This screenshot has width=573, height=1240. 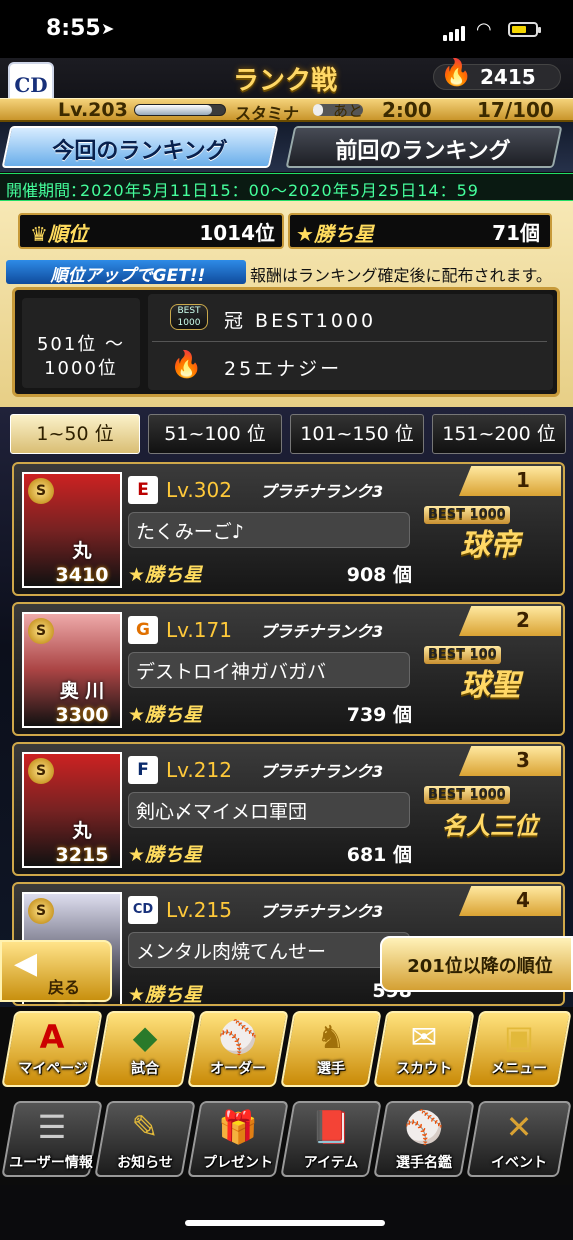 I want to click on signal-icon, so click(x=455, y=31).